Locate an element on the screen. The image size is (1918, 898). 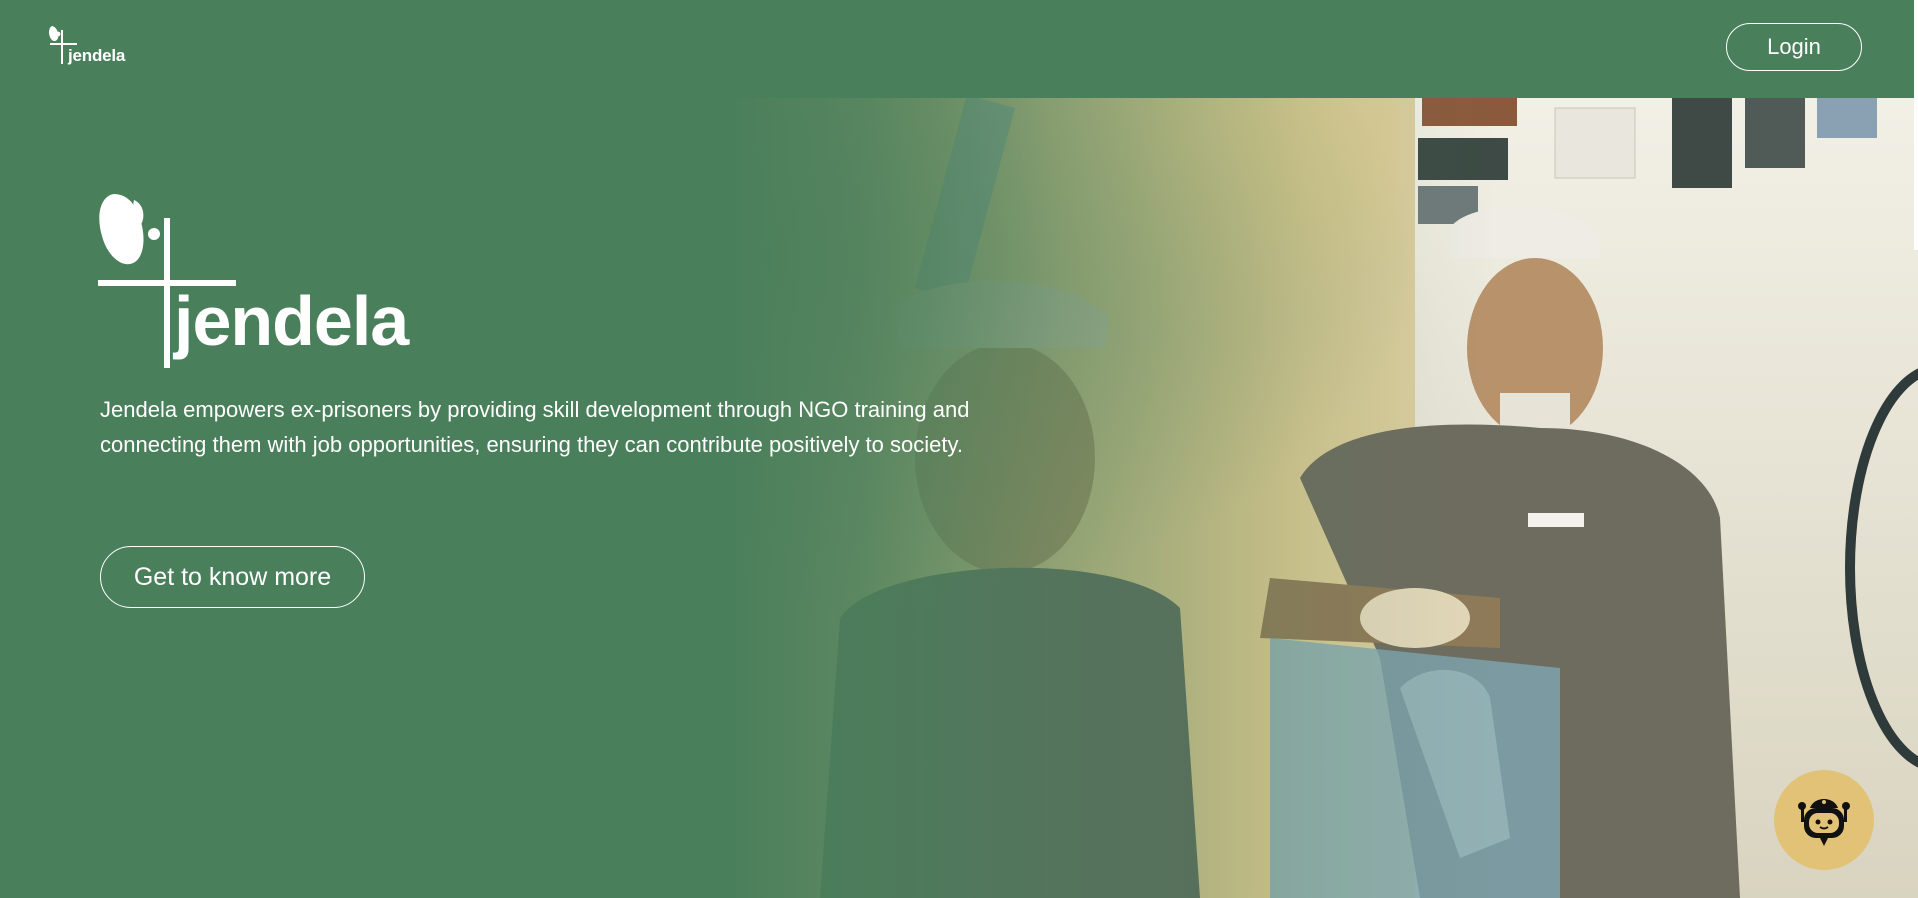
site-header: jendela Login is located at coordinates (959, 49).